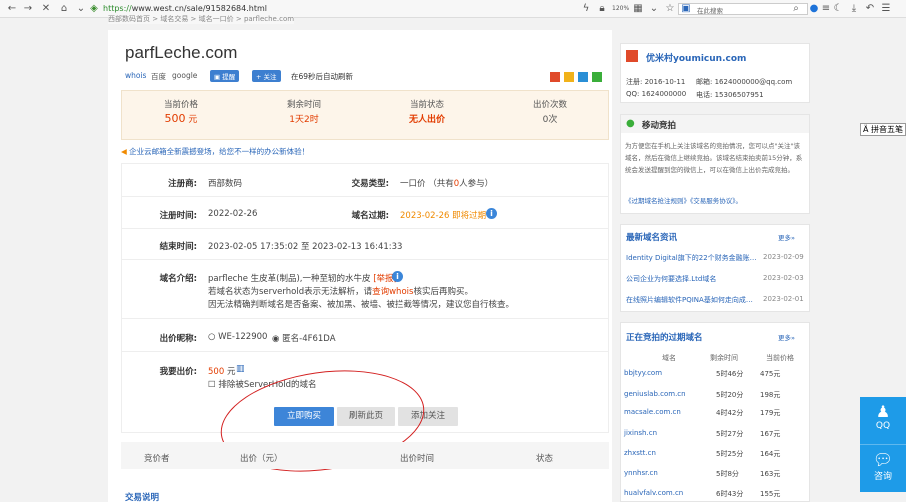  Describe the element at coordinates (753, 82) in the screenshot. I see `email-value: 1624000000@qq.com` at that location.